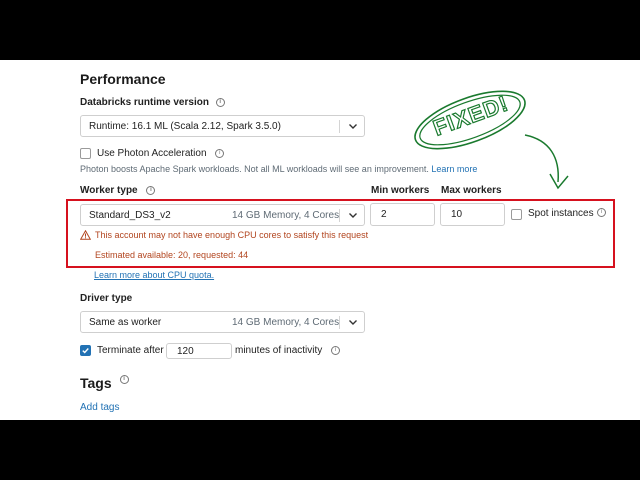 This screenshot has width=640, height=480. I want to click on photon-learn-more-link: Learn more, so click(454, 169).